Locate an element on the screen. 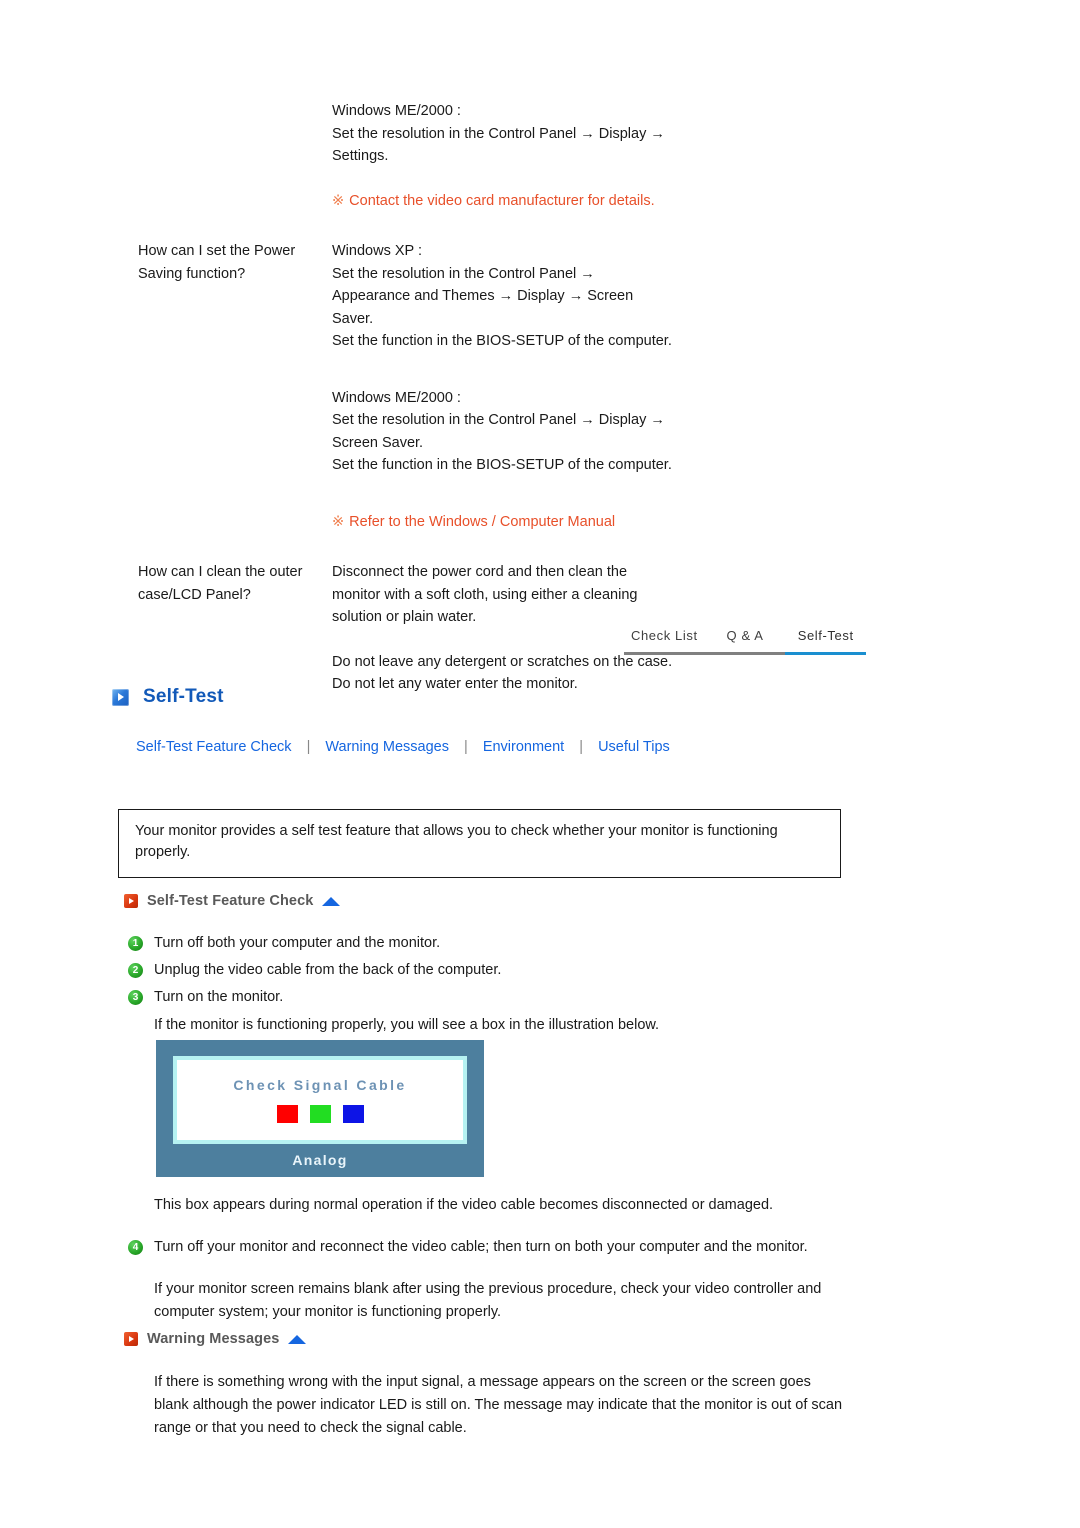  blue-arrow-icon is located at coordinates (120, 697).